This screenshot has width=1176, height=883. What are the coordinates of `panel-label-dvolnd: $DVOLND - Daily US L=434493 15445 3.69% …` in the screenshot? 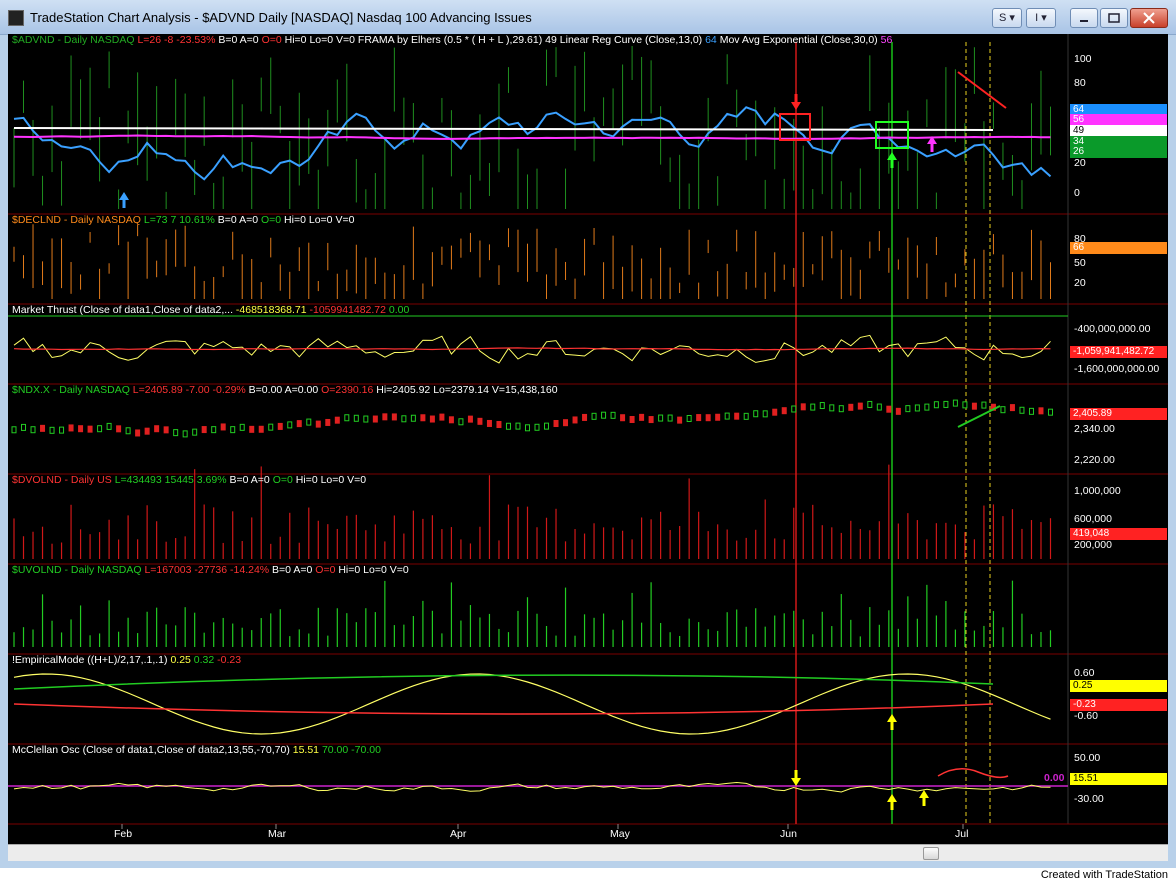 It's located at (189, 480).